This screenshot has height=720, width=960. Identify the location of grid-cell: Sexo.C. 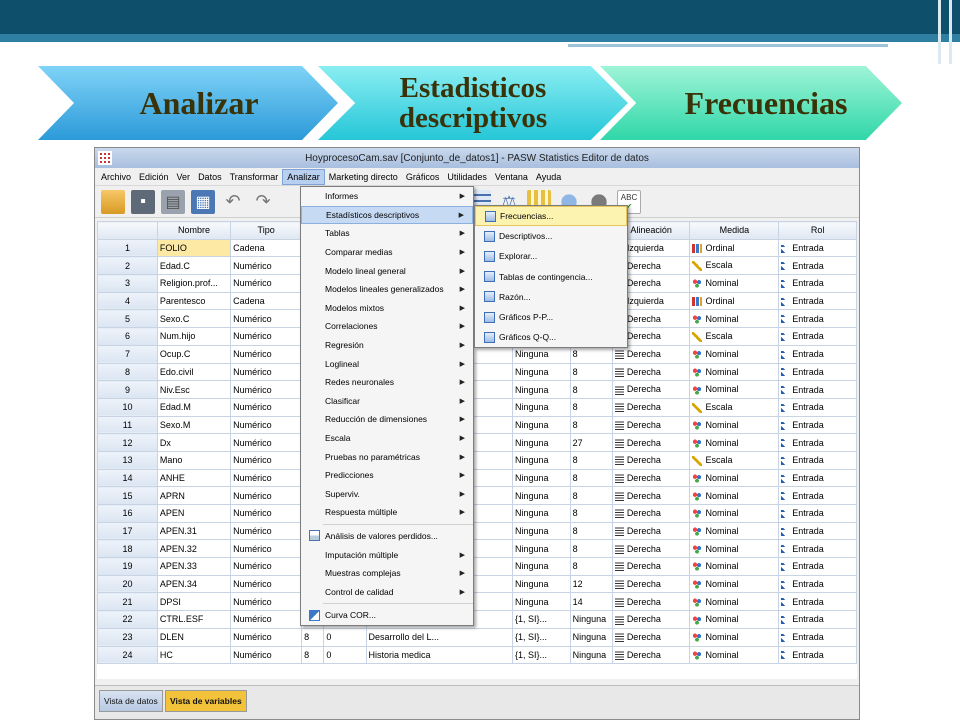
(194, 319).